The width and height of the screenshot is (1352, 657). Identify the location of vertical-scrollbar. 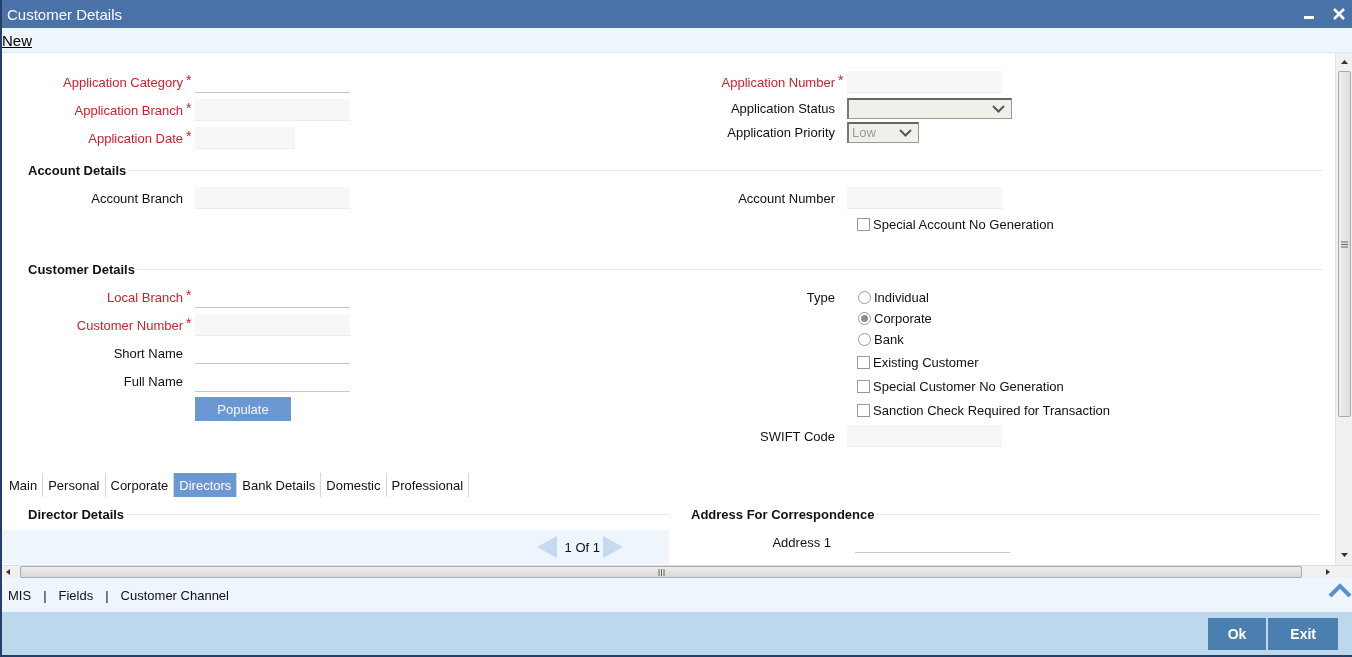
(1343, 309).